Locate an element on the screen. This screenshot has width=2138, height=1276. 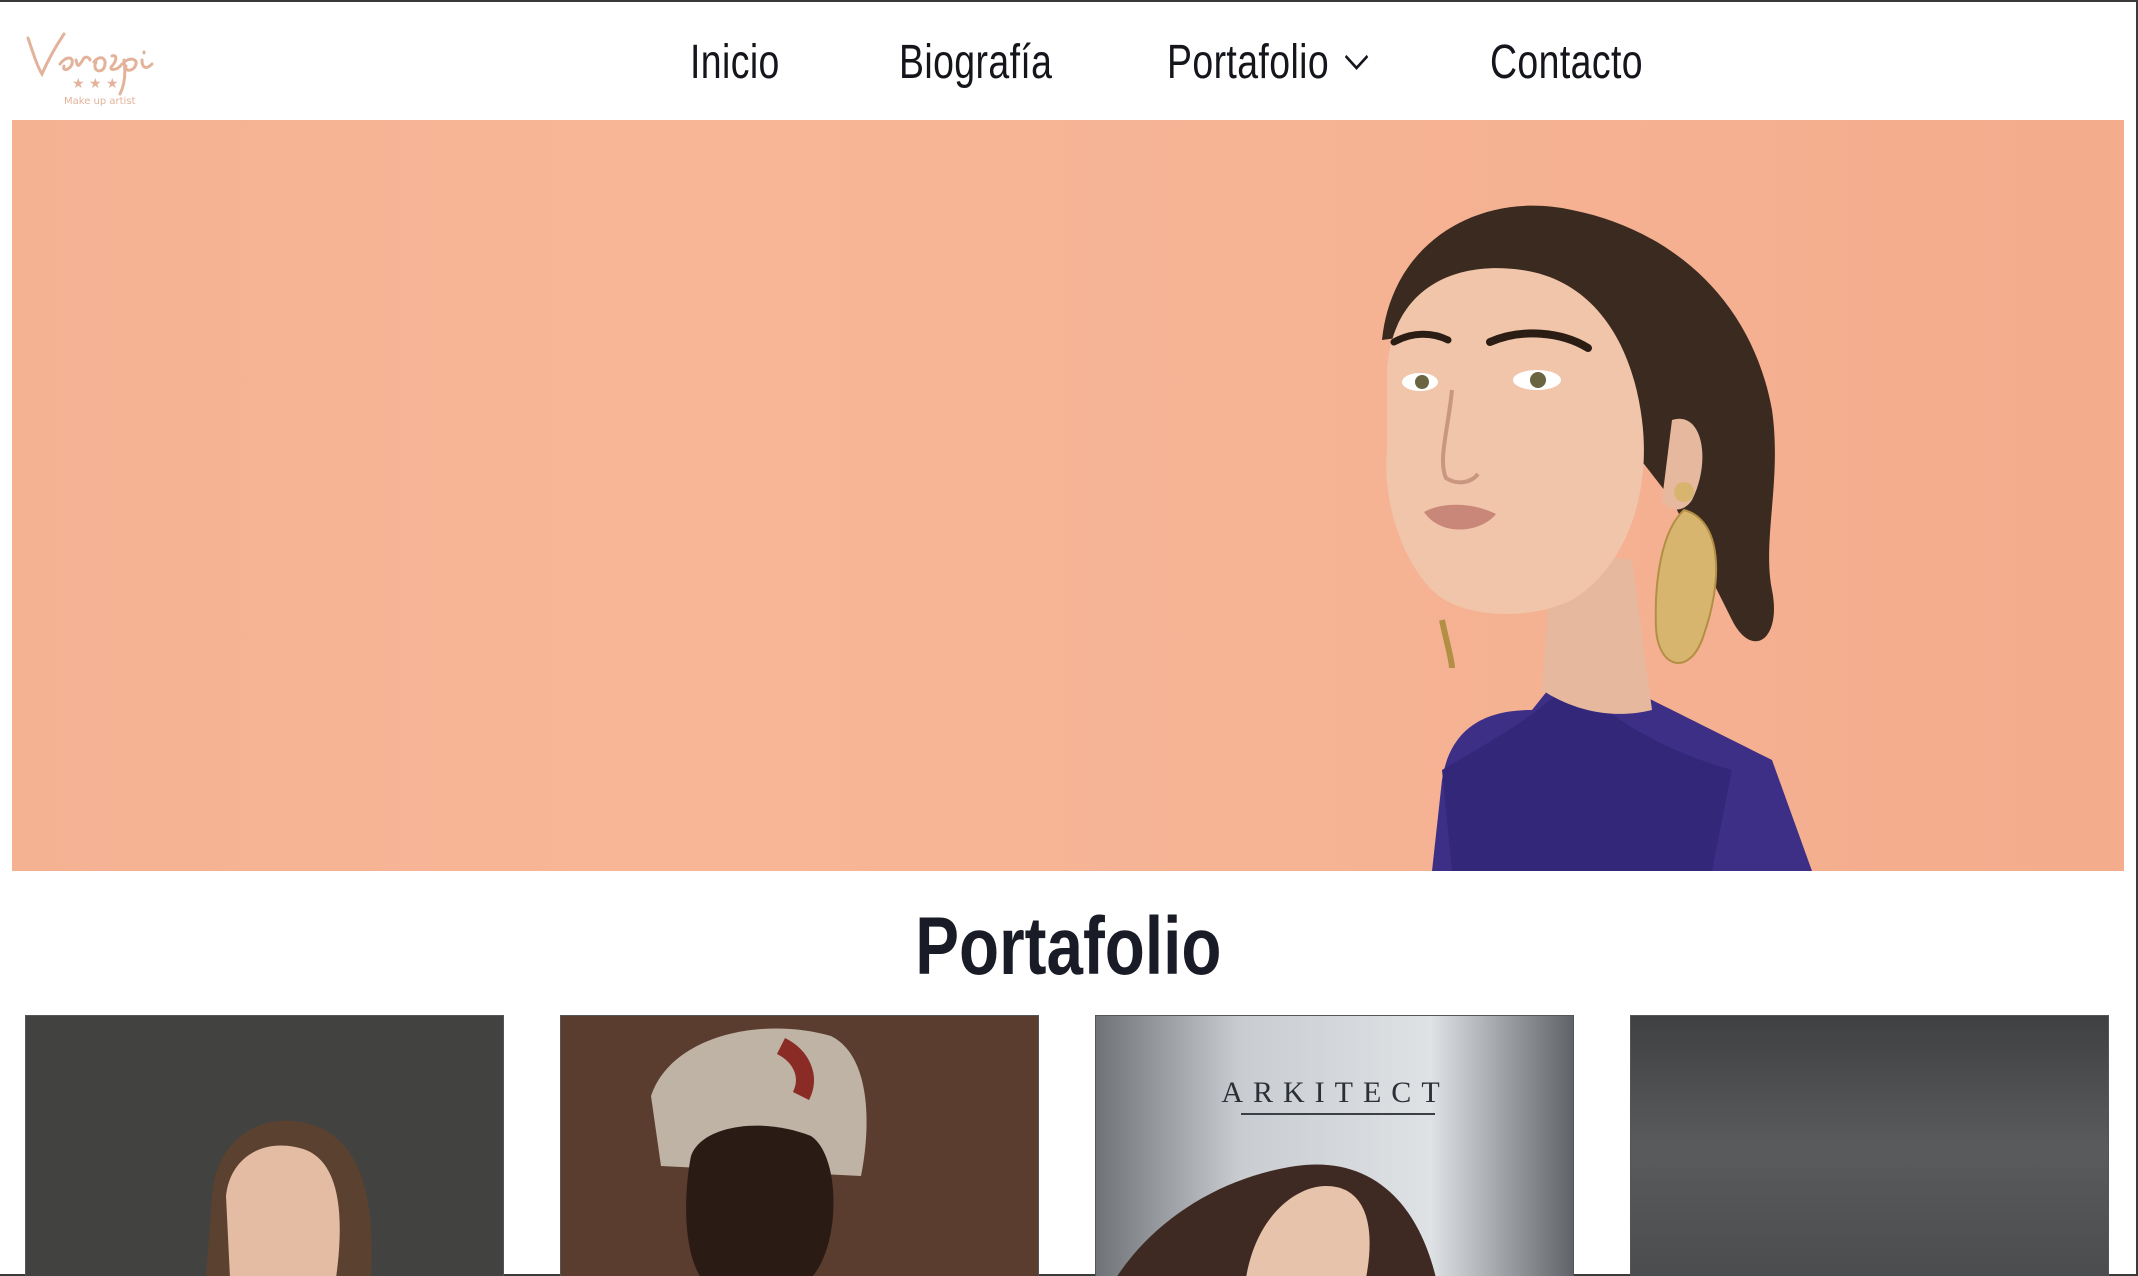
nav-item-portafolio: Portafolio is located at coordinates (1268, 62).